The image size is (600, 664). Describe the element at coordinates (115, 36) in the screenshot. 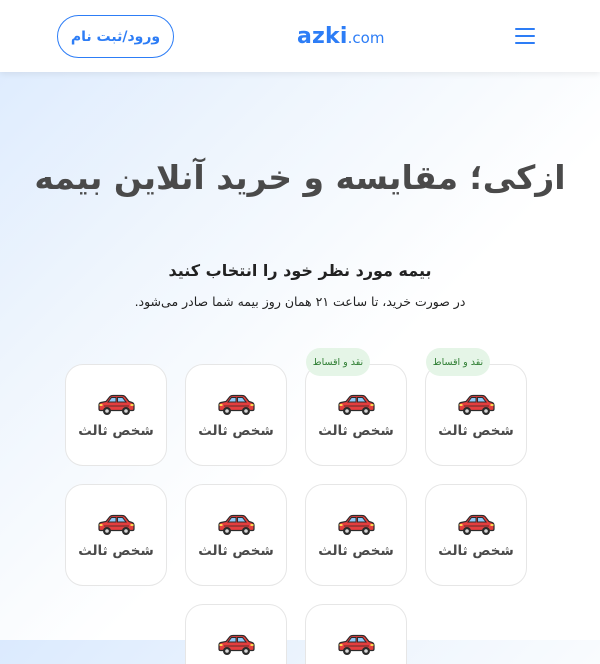

I see `login-signup-button: ورود/ثبت نام` at that location.